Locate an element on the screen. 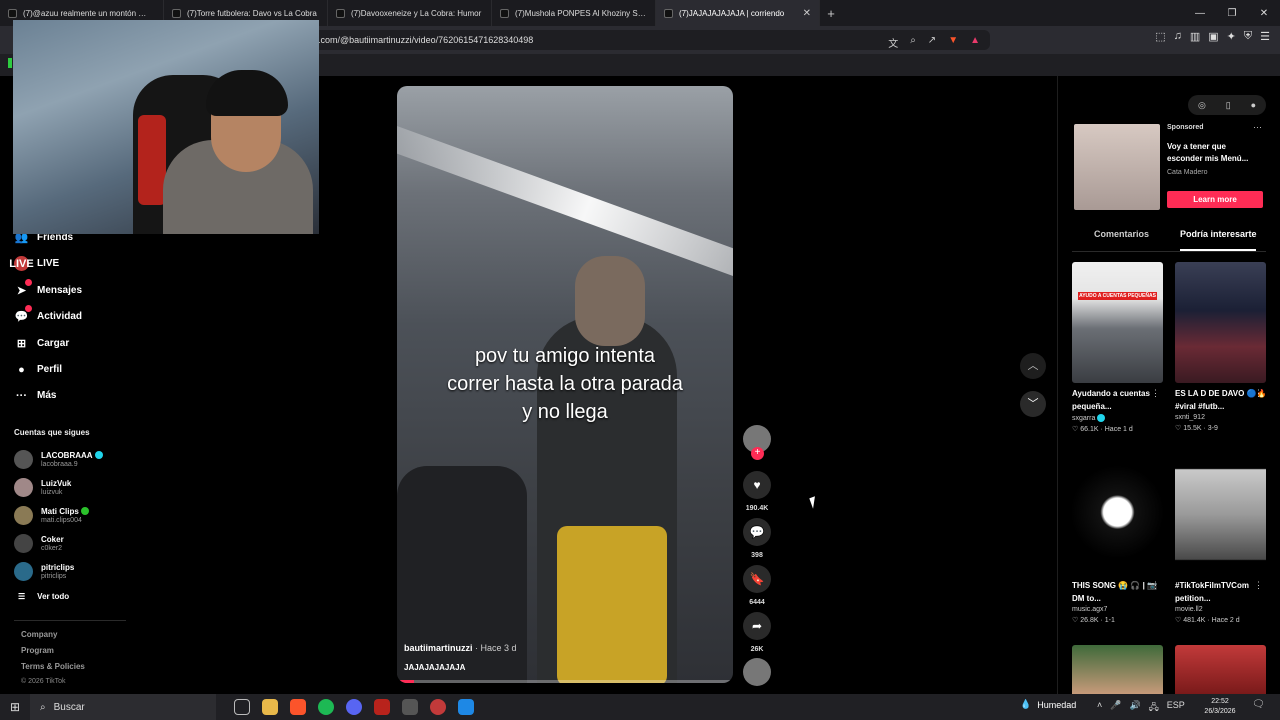  live-icon: LIVE is located at coordinates (21, 263).